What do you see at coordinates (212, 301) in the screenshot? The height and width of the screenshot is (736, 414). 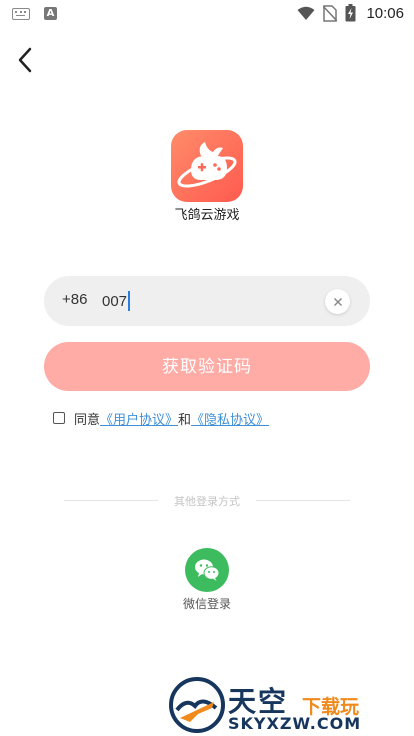 I see `phone-input` at bounding box center [212, 301].